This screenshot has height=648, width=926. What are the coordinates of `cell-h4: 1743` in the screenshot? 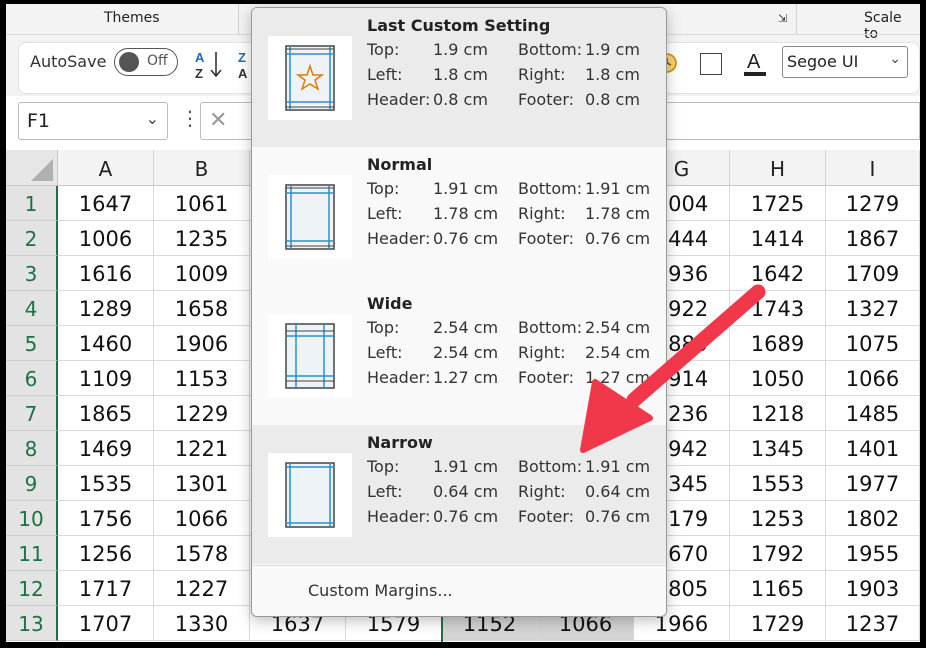 It's located at (778, 308).